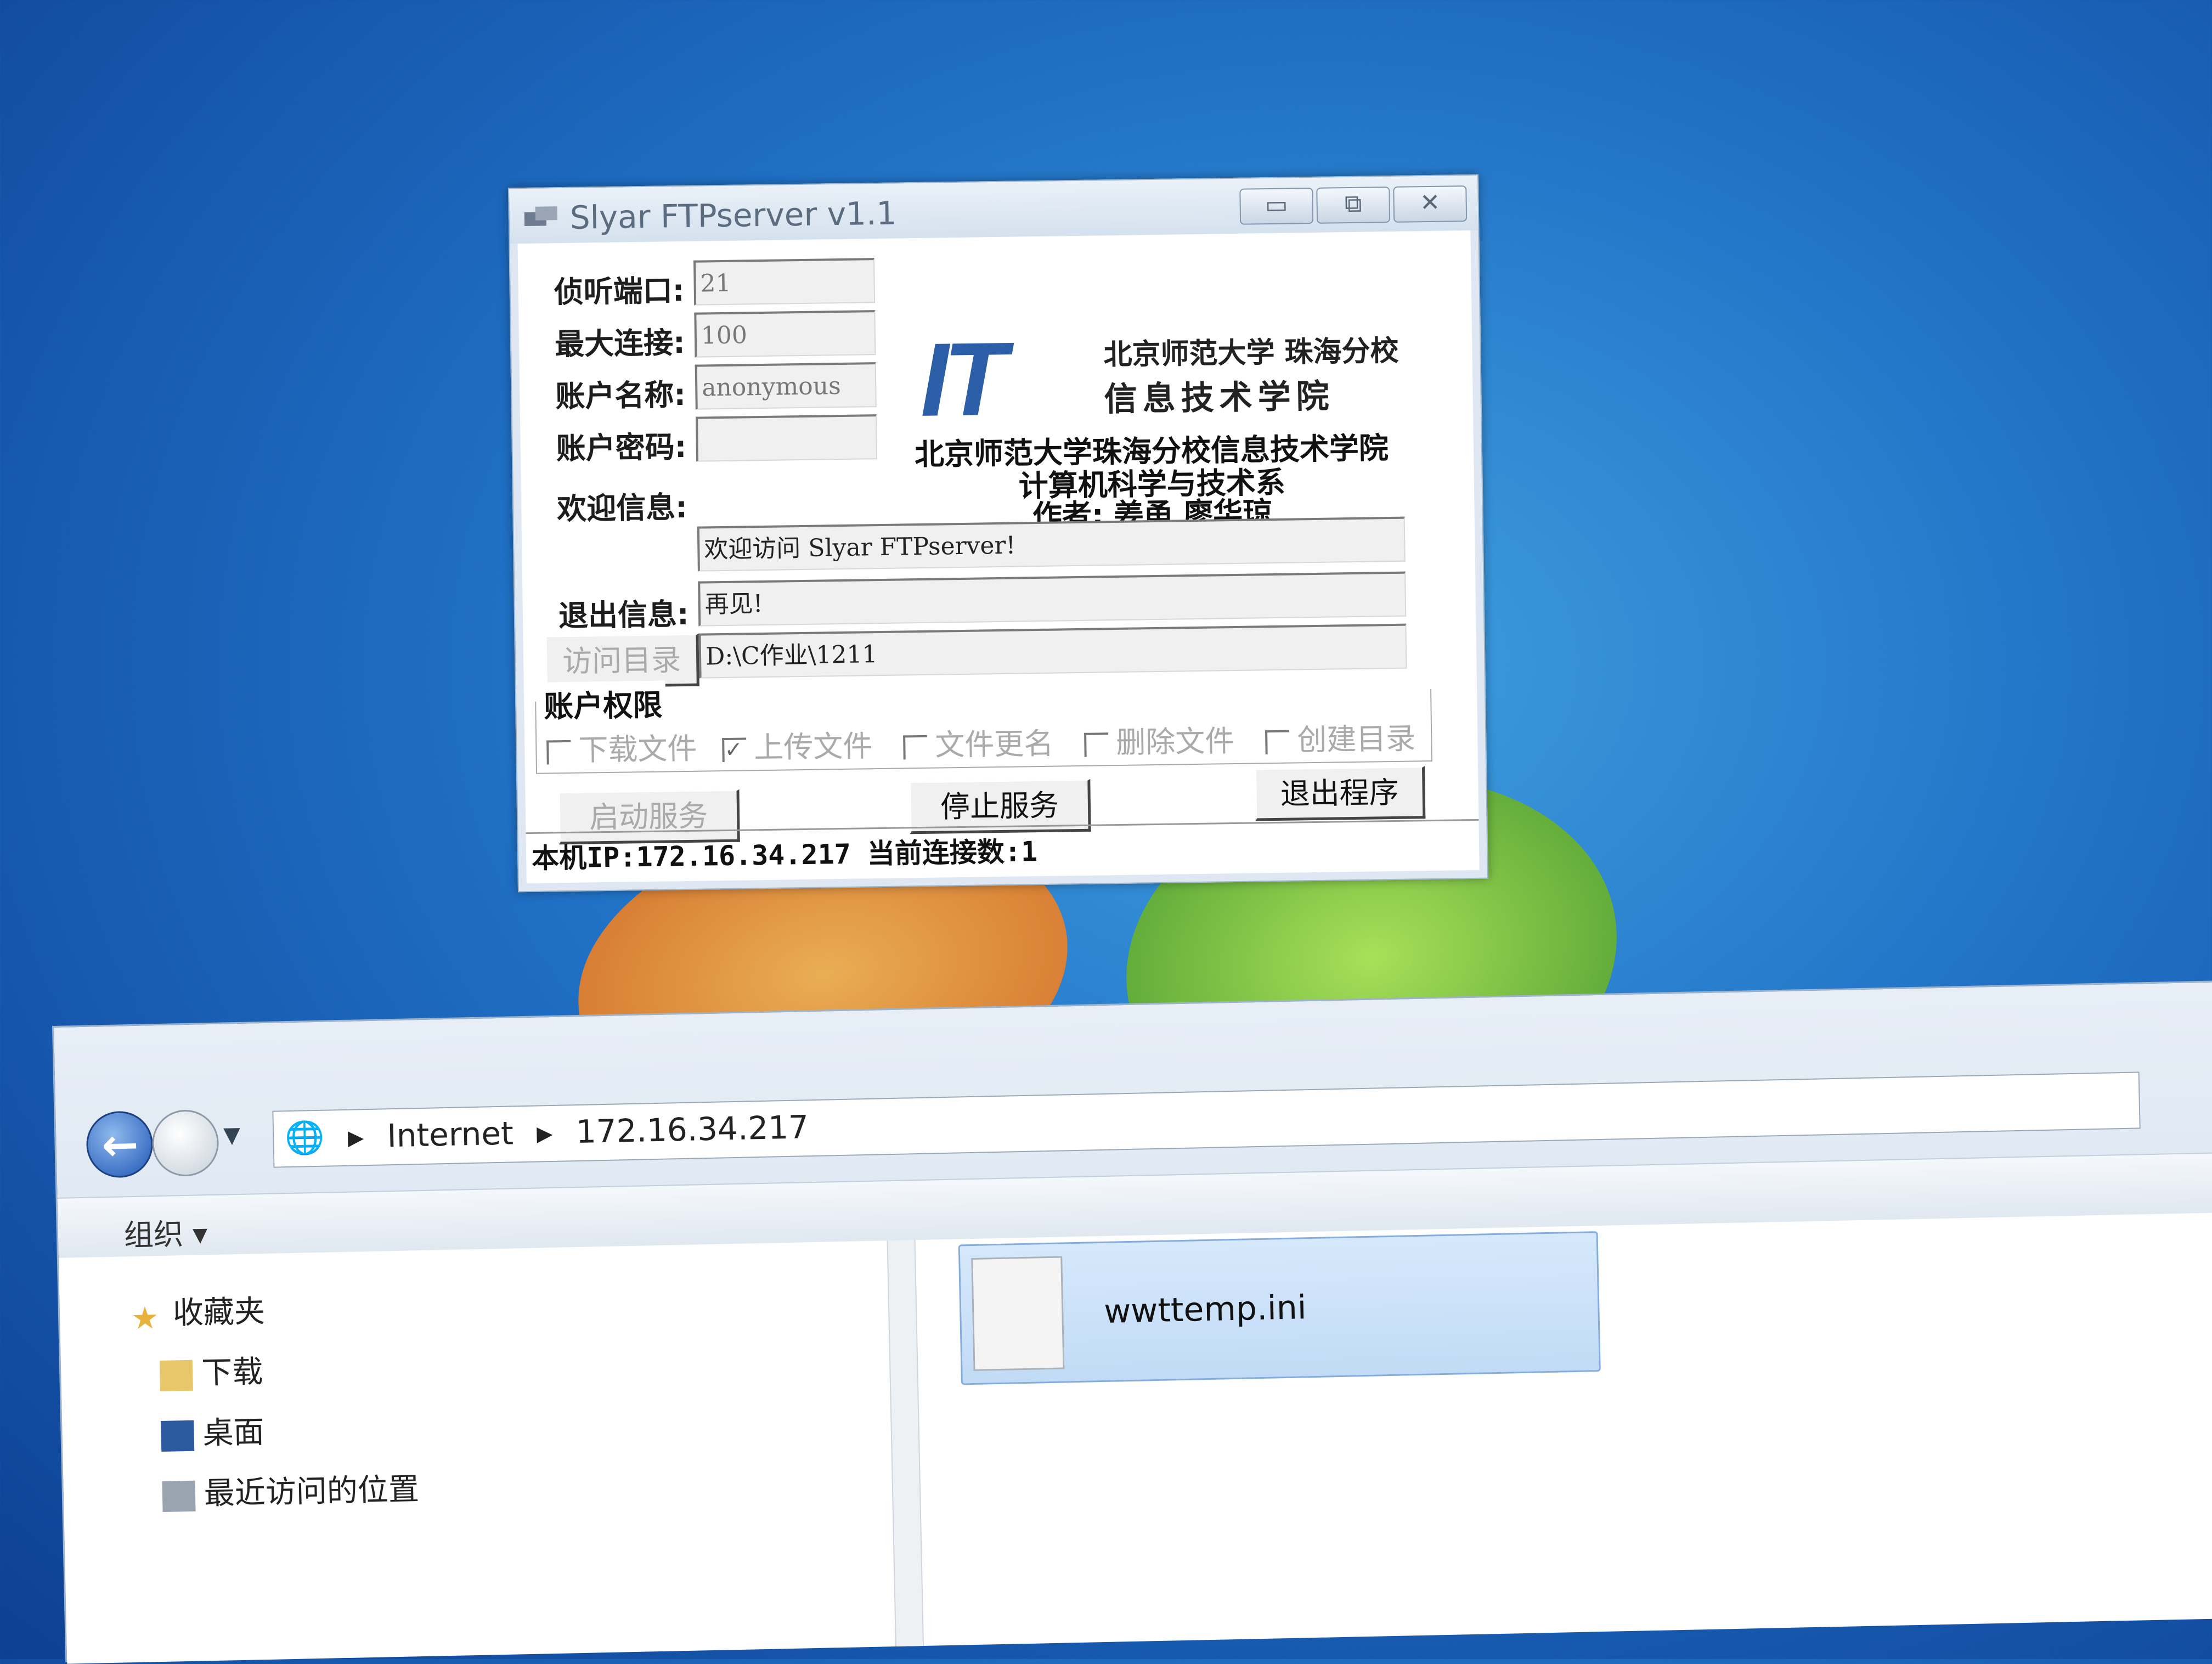 The height and width of the screenshot is (1664, 2212). I want to click on back-button: ←, so click(120, 1144).